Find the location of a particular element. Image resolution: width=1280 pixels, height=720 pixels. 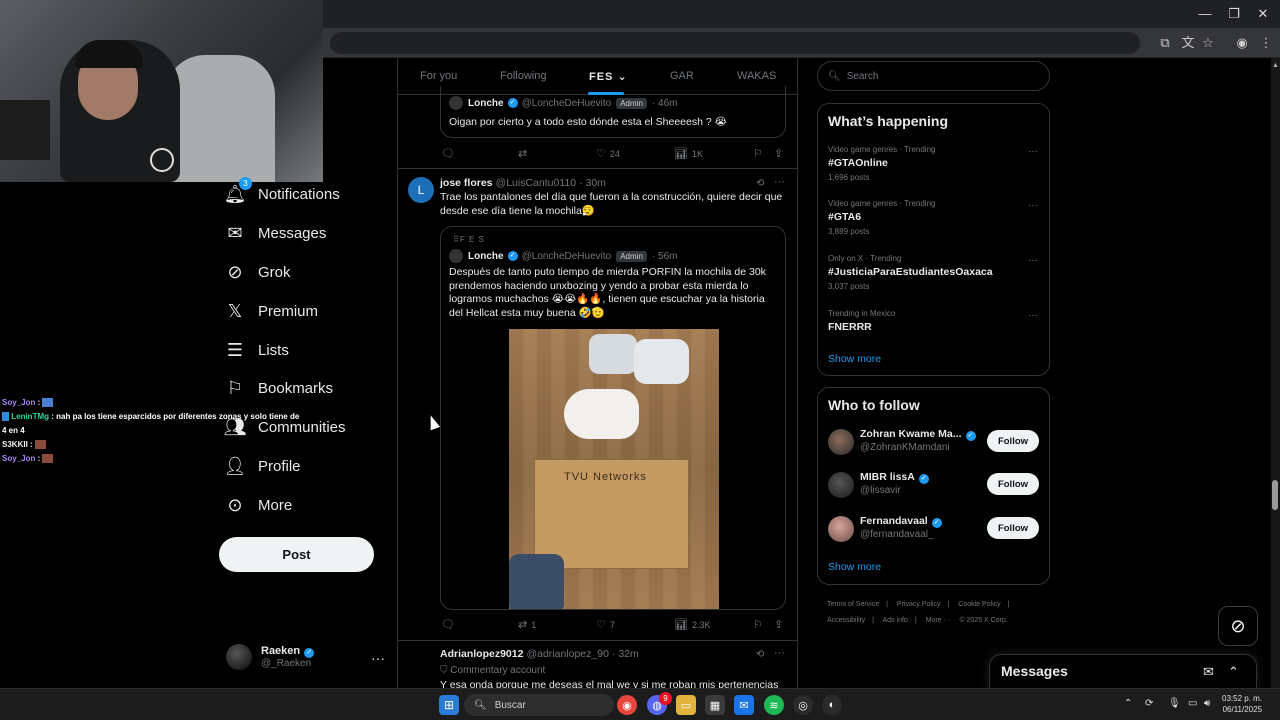

account-more-icon: ··· is located at coordinates (378, 658).